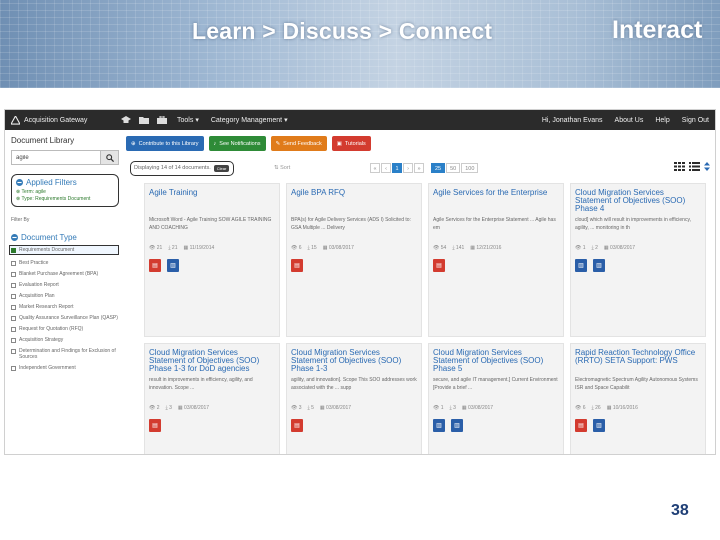 The width and height of the screenshot is (720, 540). What do you see at coordinates (300, 248) in the screenshot?
I see `views-value: 6` at bounding box center [300, 248].